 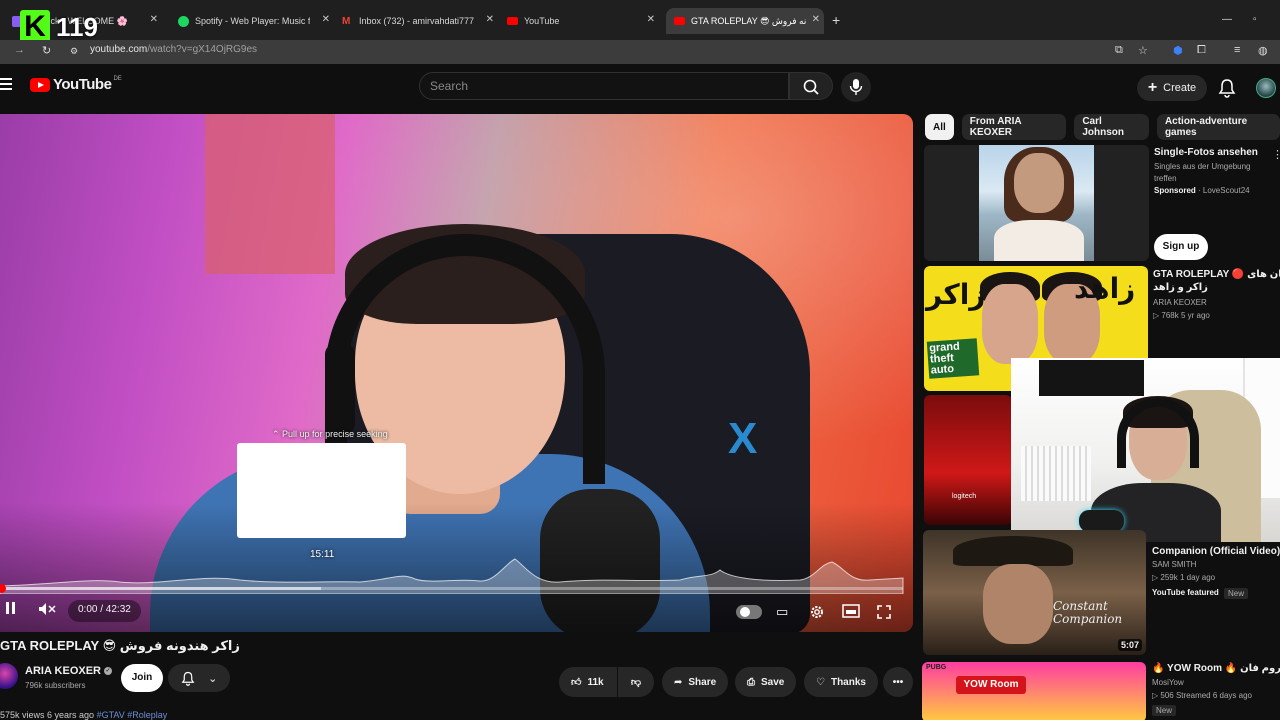 I want to click on search-icon, so click(x=811, y=87).